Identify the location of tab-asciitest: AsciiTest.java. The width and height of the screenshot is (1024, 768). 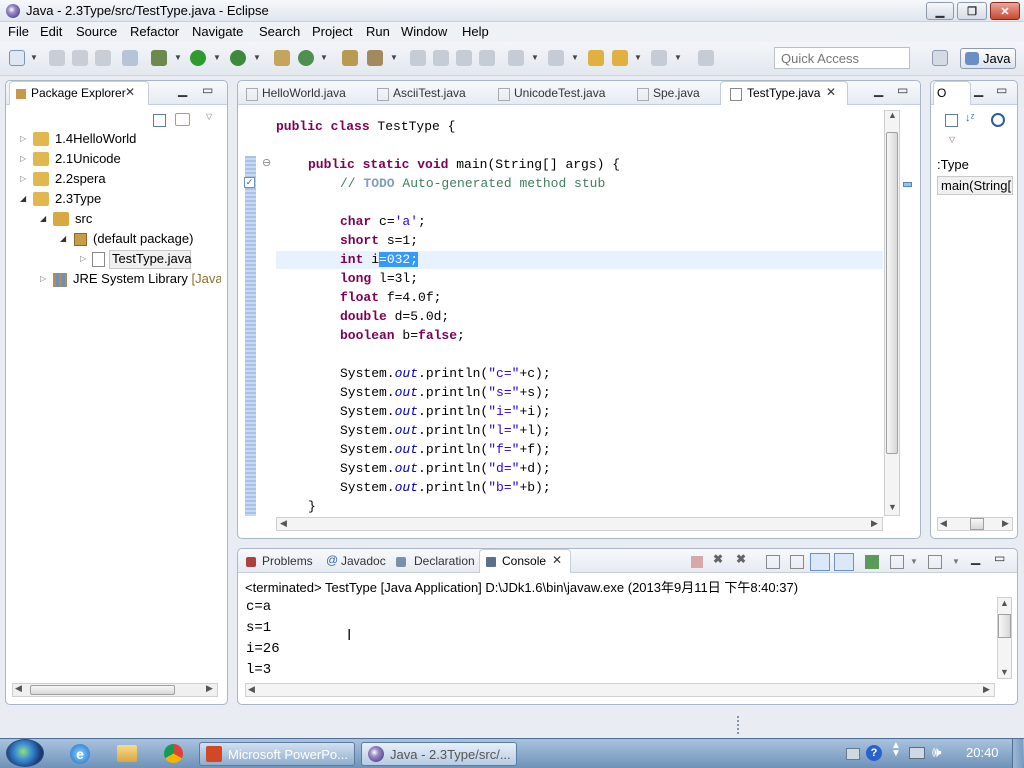
(429, 93).